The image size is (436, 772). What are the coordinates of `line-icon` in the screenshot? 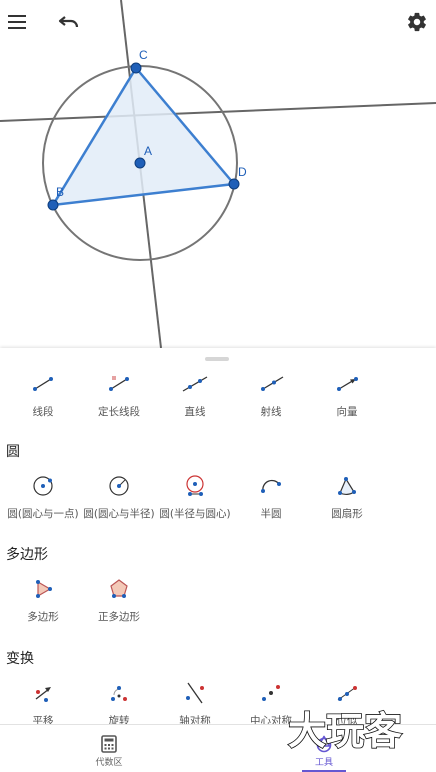 It's located at (195, 384).